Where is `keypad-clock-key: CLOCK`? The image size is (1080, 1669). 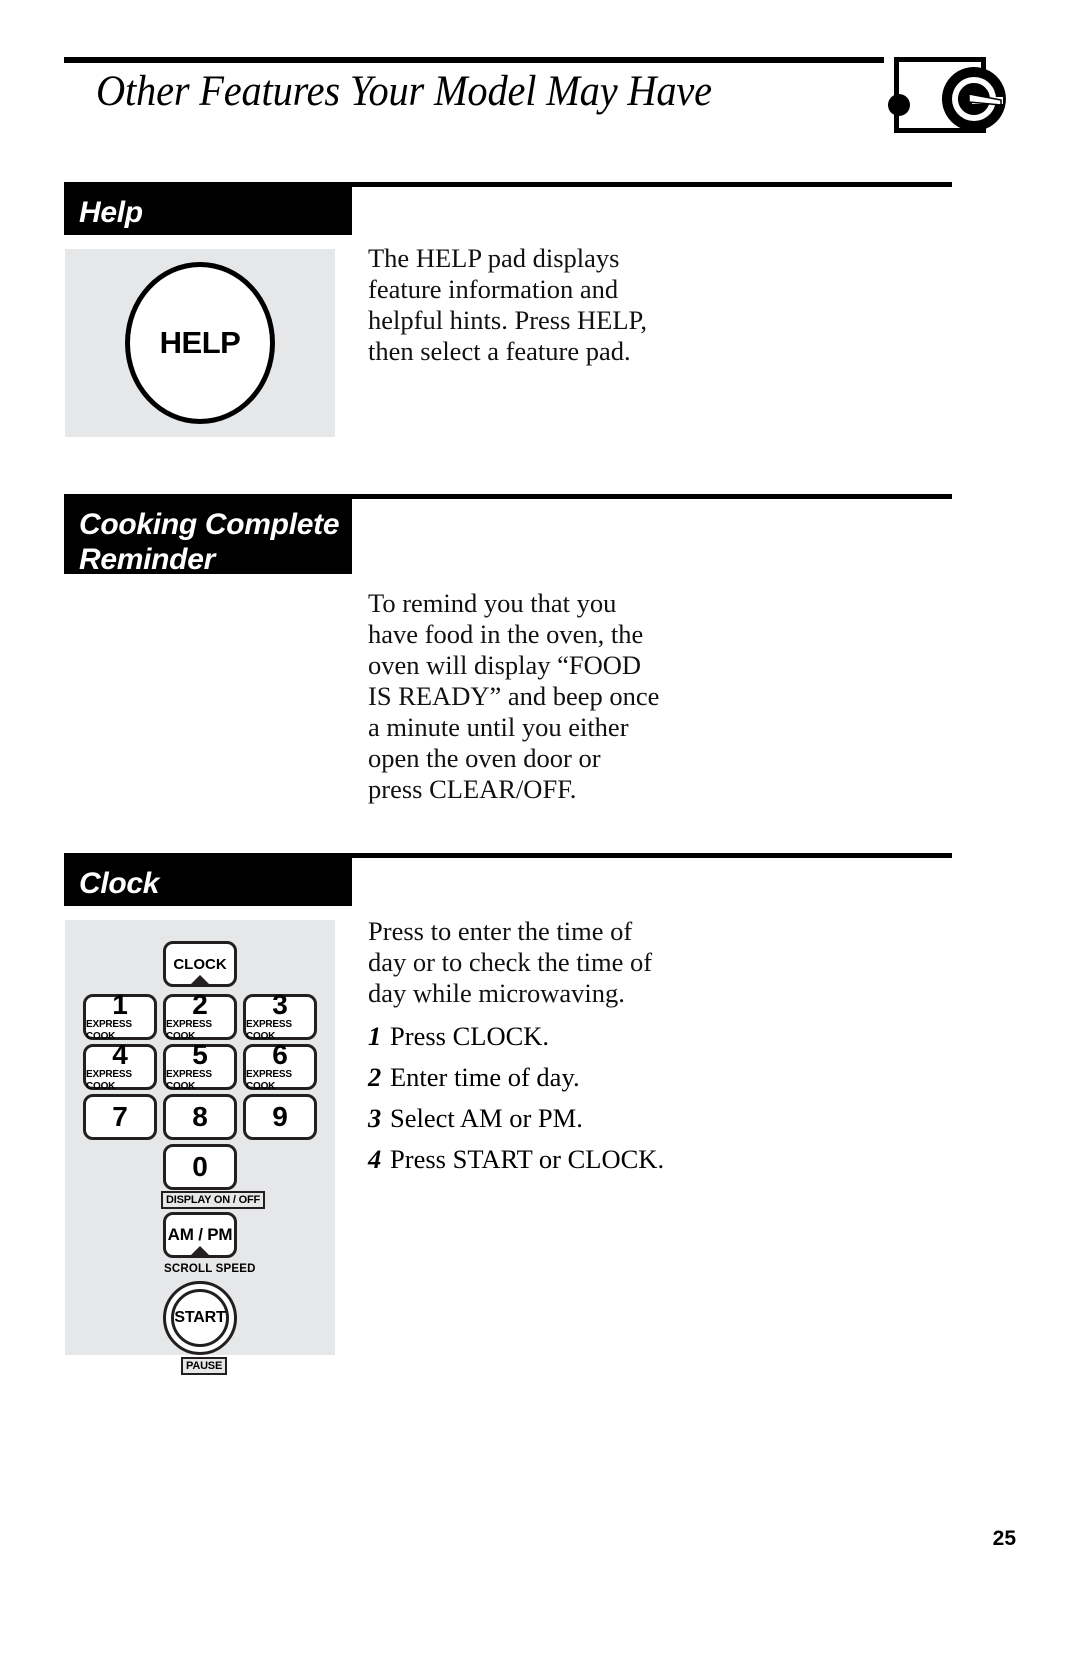
keypad-clock-key: CLOCK is located at coordinates (200, 964).